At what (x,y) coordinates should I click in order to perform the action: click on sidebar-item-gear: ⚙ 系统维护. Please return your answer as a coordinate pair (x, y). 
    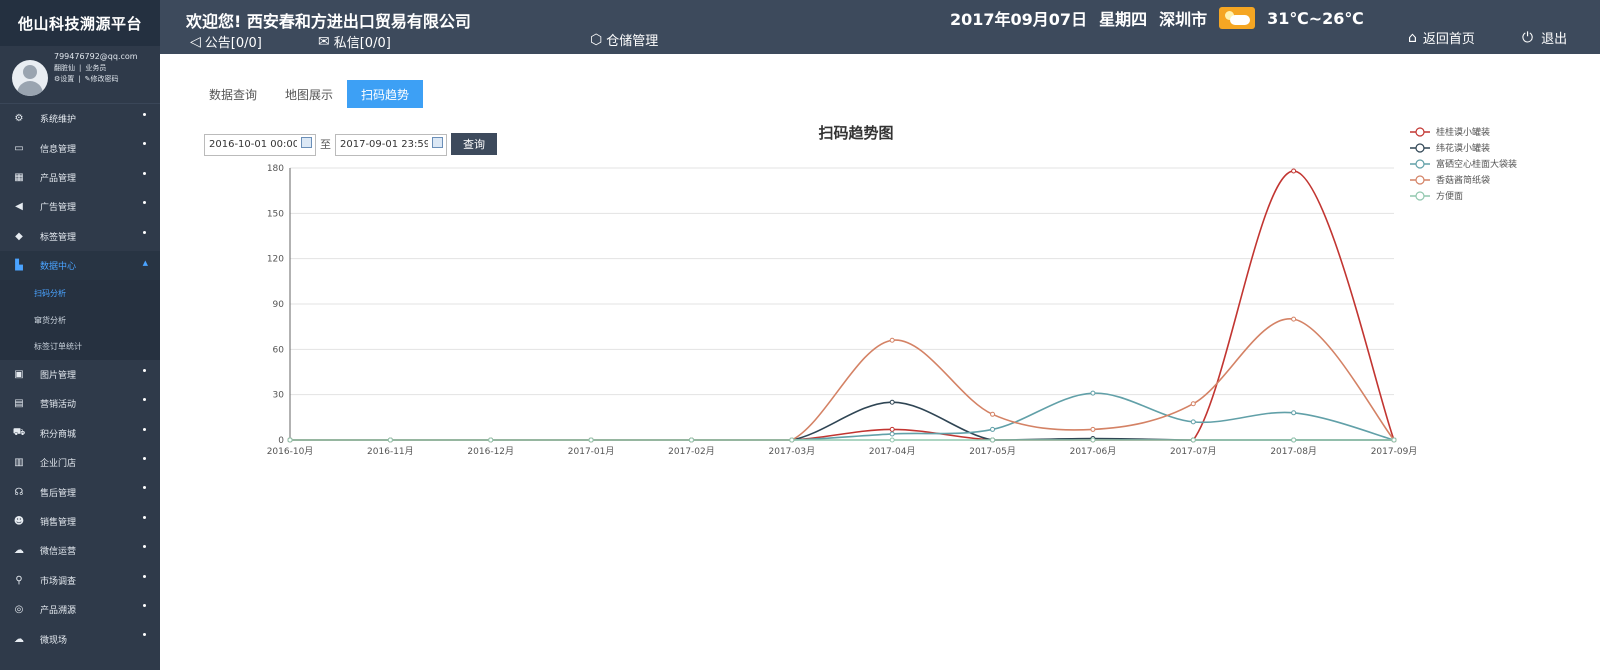
    Looking at the image, I should click on (80, 118).